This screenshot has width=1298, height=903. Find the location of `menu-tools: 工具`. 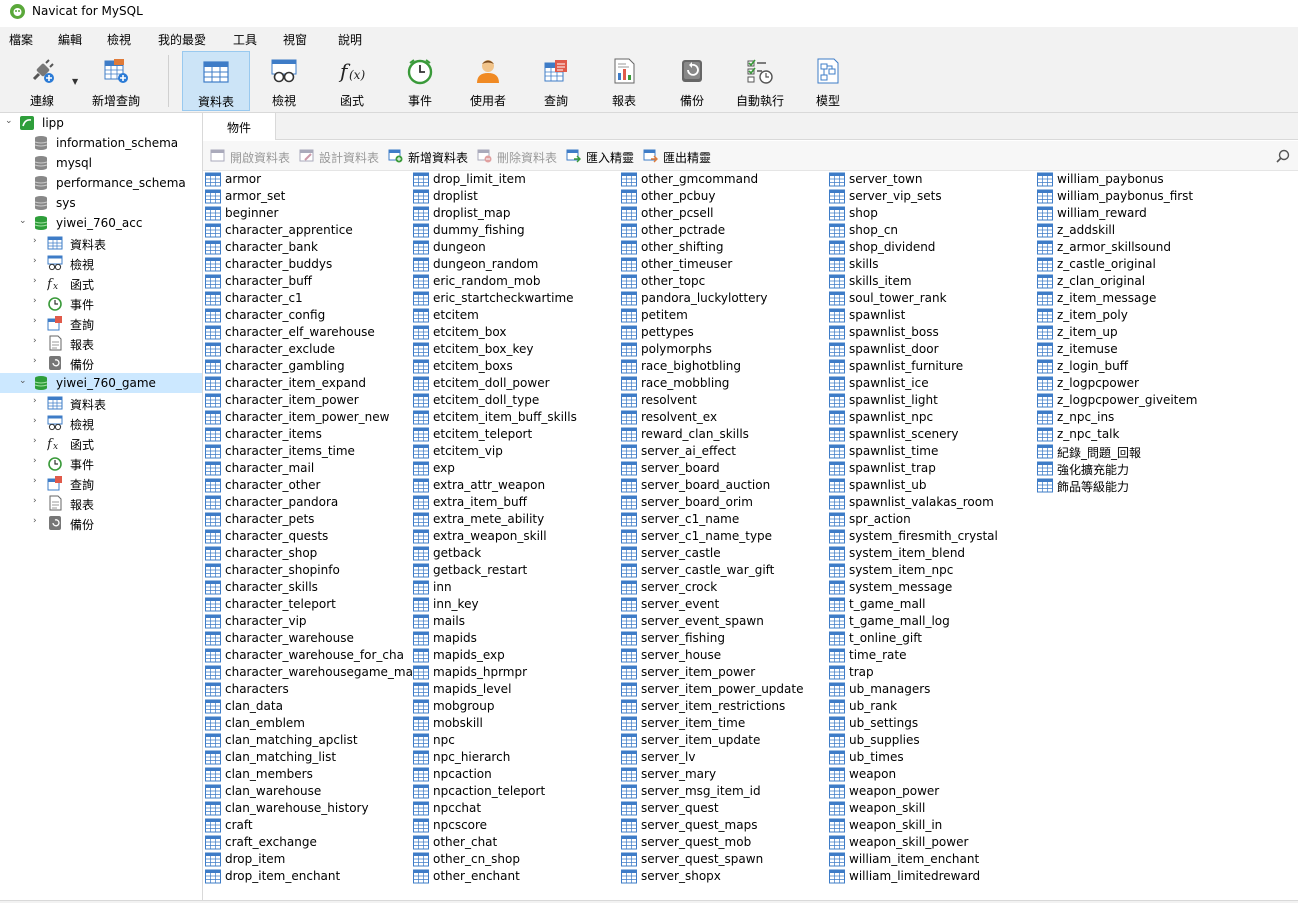

menu-tools: 工具 is located at coordinates (245, 39).